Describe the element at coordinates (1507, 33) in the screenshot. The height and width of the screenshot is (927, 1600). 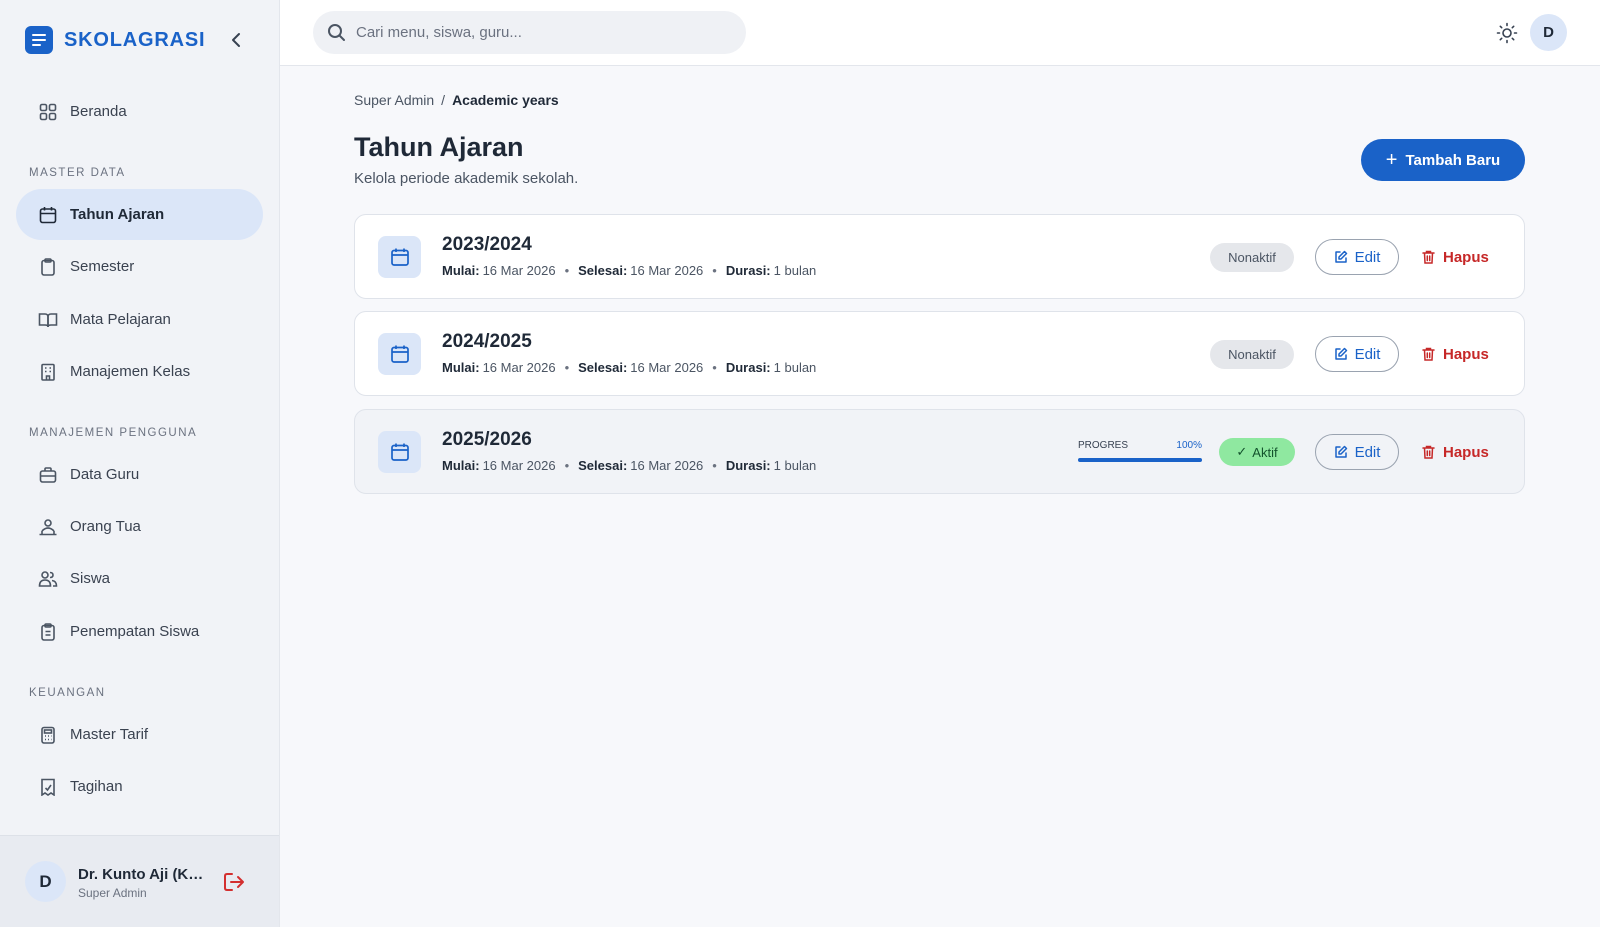
I see `theme-toggle-button` at that location.